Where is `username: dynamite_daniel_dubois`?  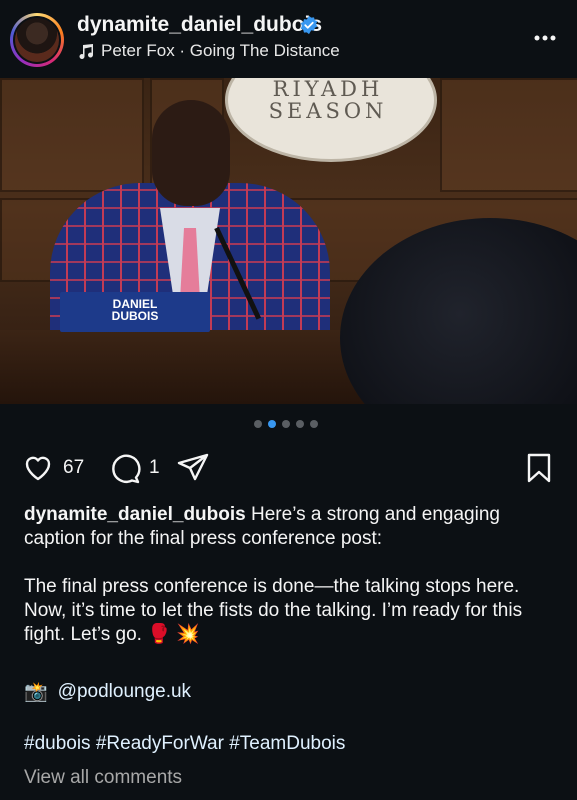 username: dynamite_daniel_dubois is located at coordinates (199, 25).